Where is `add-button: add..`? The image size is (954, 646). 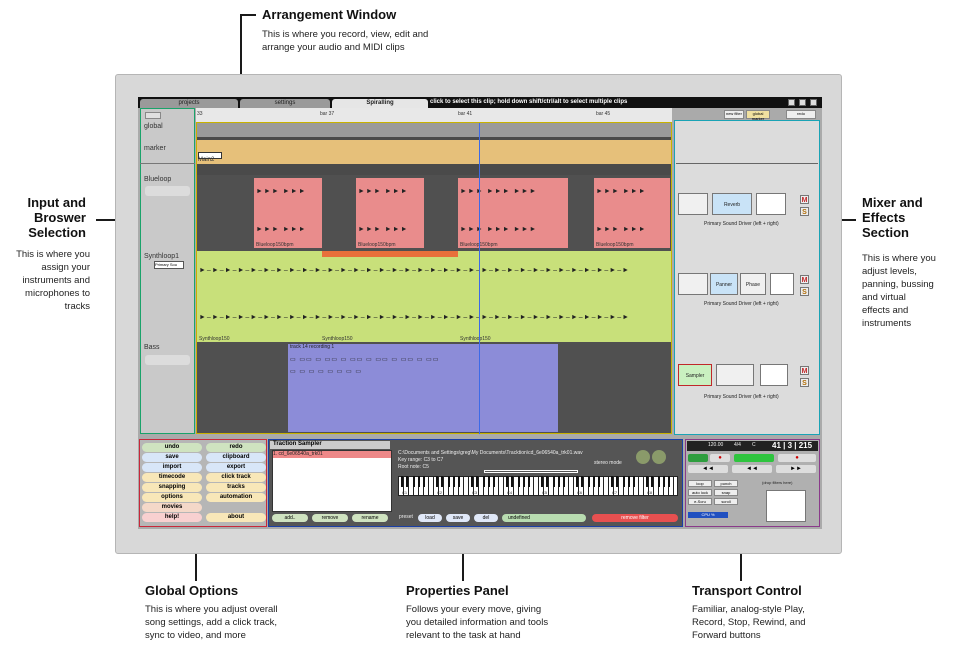 add-button: add.. is located at coordinates (290, 518).